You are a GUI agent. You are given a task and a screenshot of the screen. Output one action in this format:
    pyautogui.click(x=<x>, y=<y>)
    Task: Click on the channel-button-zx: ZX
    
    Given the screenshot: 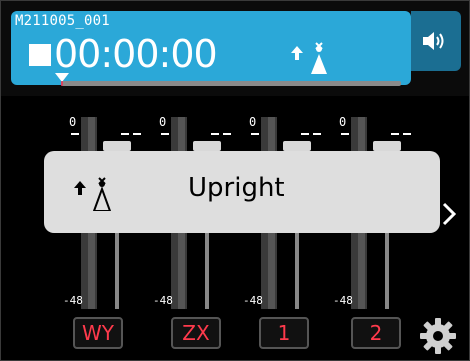 What is the action you would take?
    pyautogui.click(x=196, y=333)
    